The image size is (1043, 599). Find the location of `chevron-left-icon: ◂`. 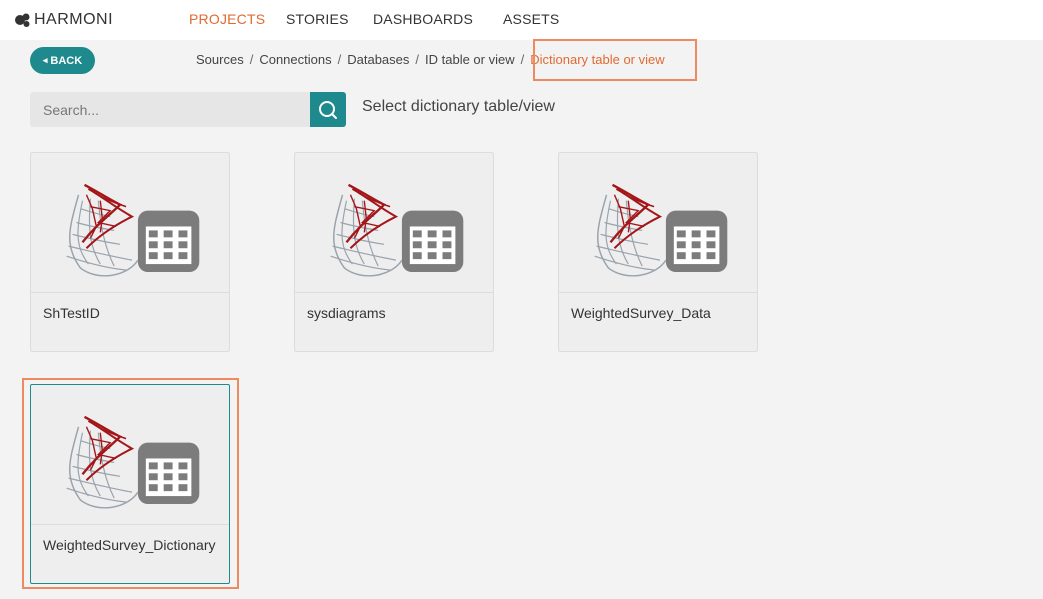

chevron-left-icon: ◂ is located at coordinates (45, 60).